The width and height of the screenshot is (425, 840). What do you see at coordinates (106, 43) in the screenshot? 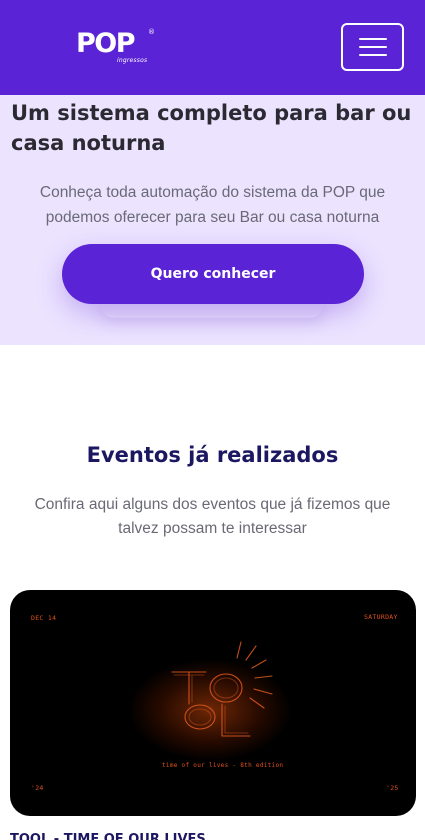
I see `logo-text: POP` at bounding box center [106, 43].